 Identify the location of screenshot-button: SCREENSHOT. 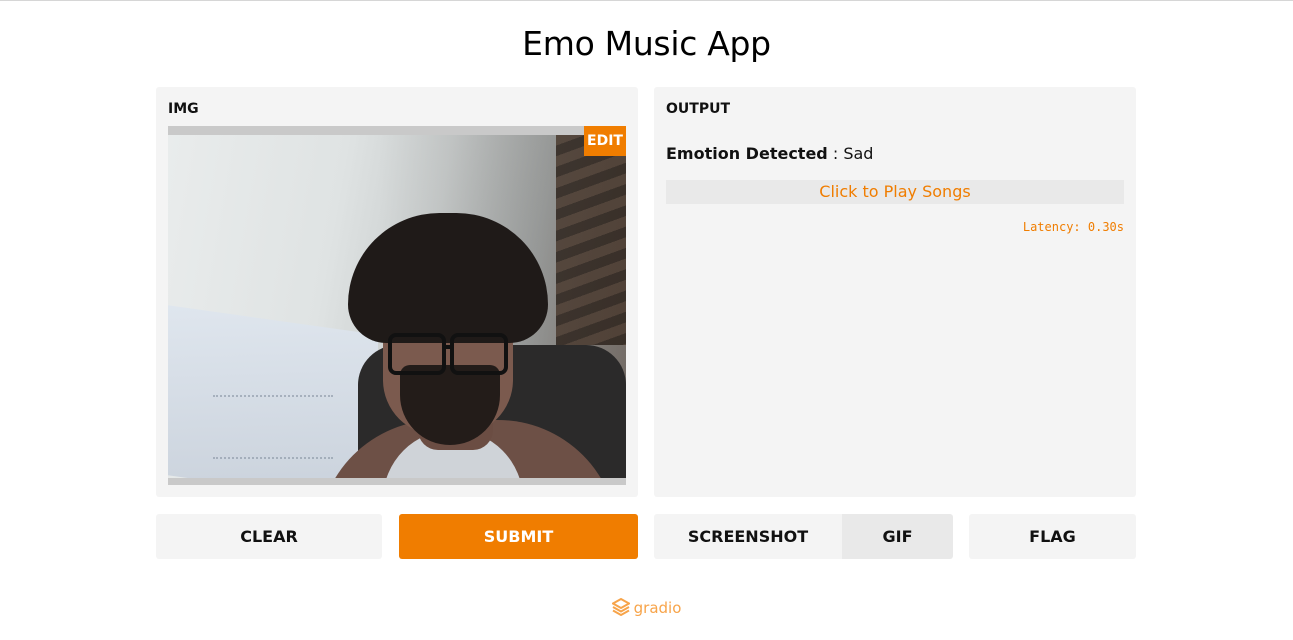
(748, 536).